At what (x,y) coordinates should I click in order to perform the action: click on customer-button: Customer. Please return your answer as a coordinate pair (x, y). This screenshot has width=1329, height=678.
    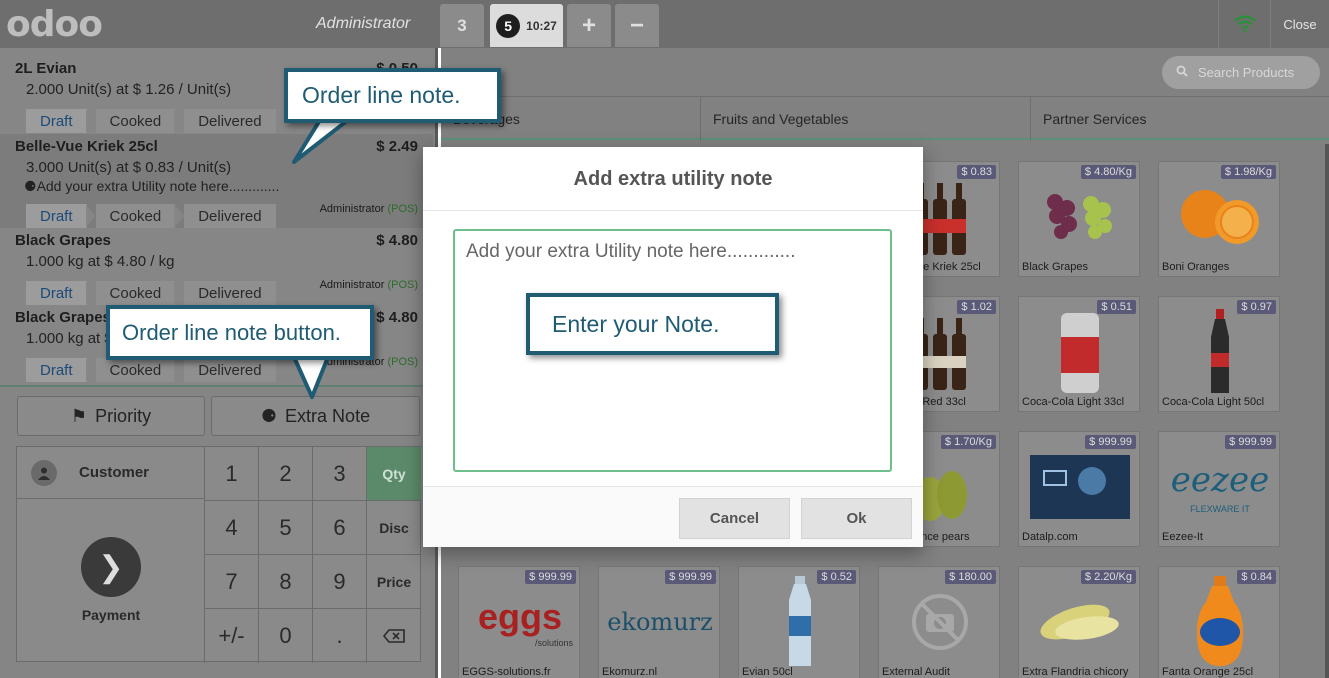
    Looking at the image, I should click on (111, 473).